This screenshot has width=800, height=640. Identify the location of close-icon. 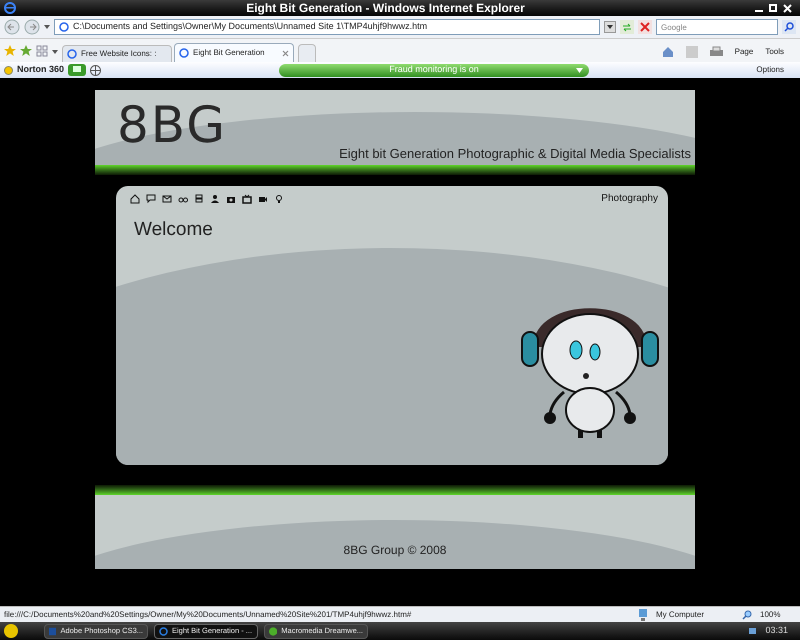
(787, 8).